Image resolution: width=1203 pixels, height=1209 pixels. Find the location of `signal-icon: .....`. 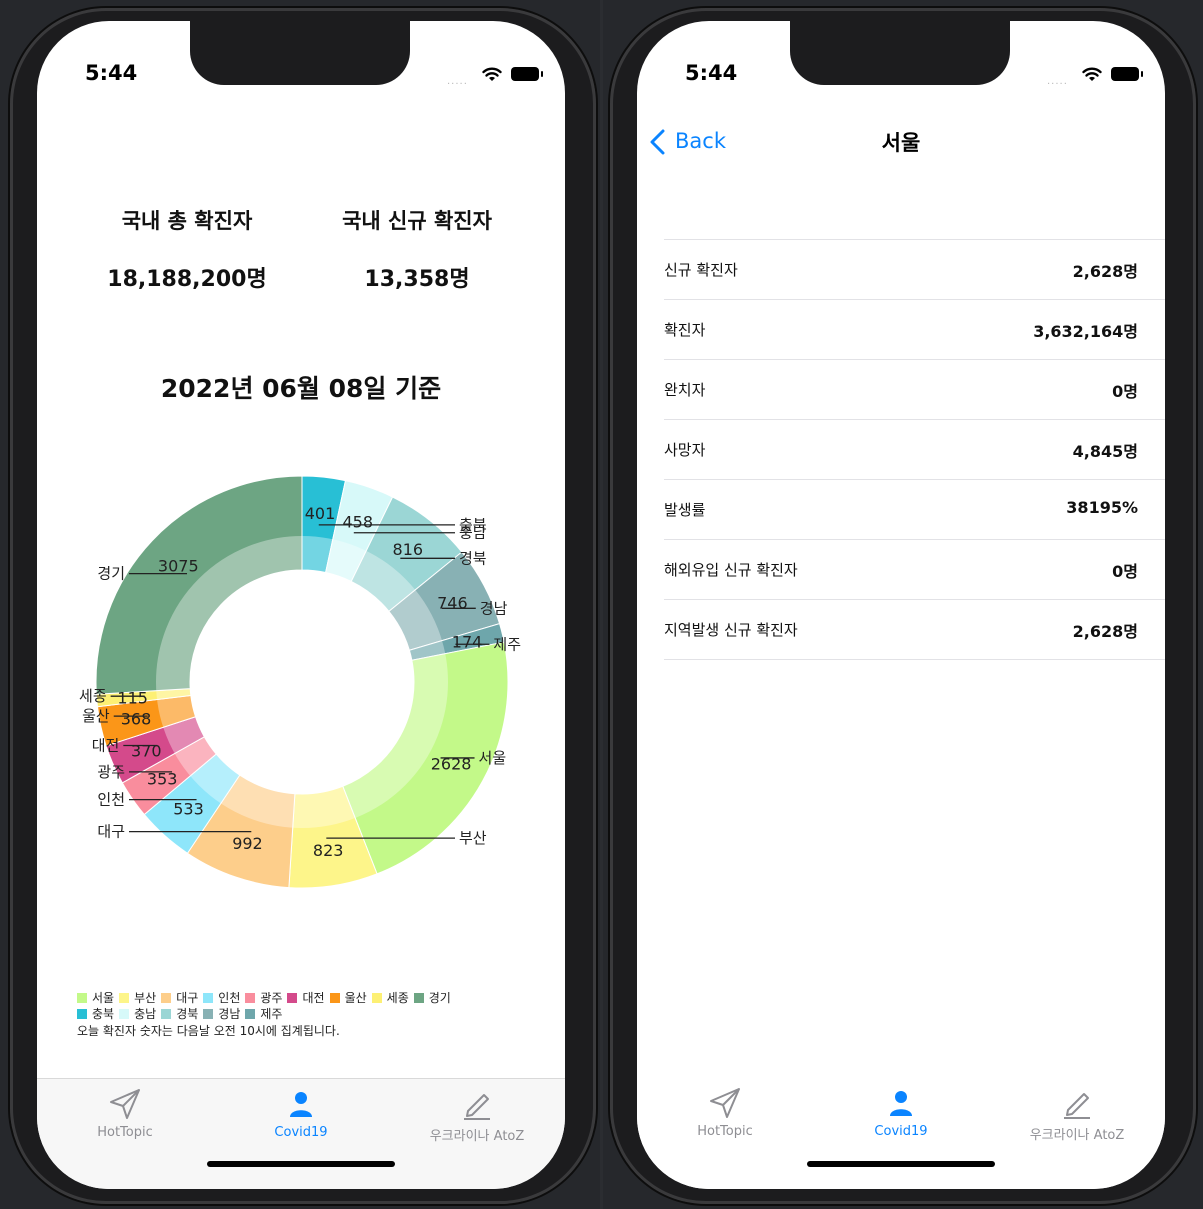

signal-icon: ..... is located at coordinates (457, 81).